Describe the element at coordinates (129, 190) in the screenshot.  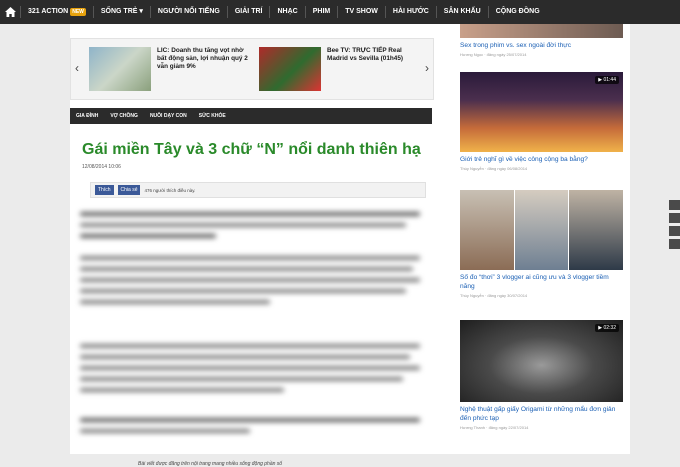
I see `facebook-share-button: Chia sẻ` at that location.